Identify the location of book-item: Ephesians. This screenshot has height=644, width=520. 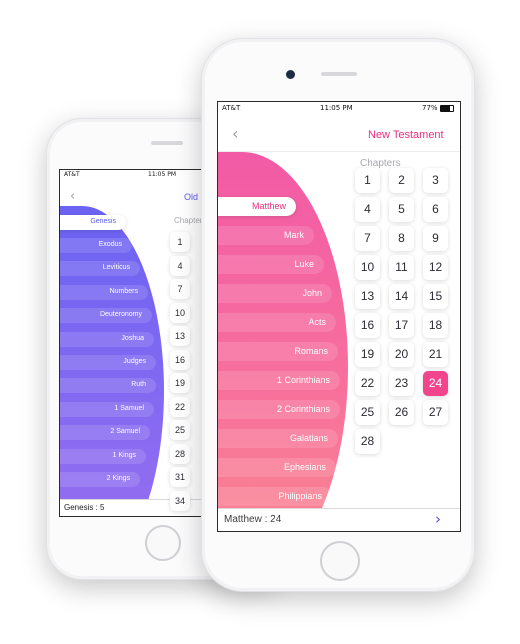
(277, 467).